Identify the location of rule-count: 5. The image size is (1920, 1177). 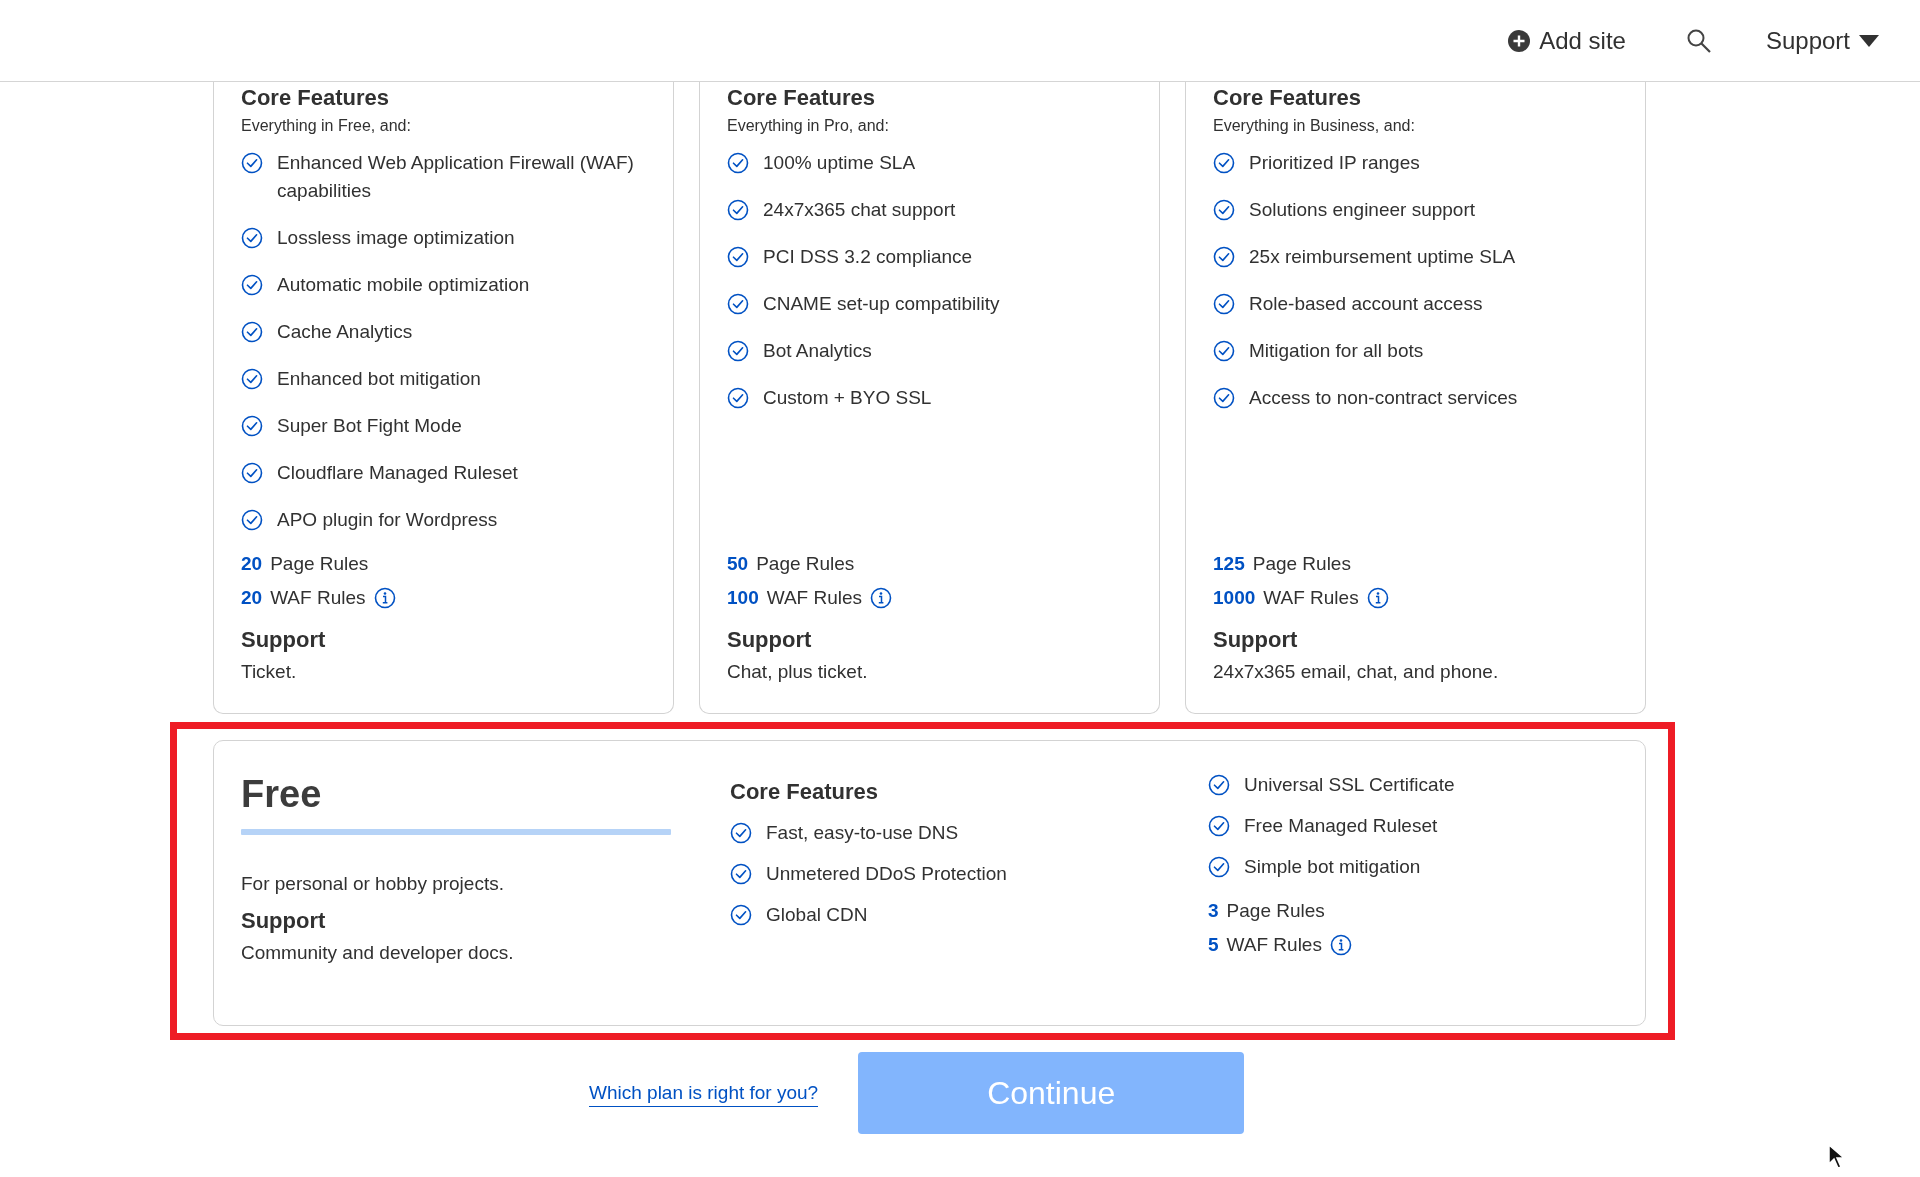
(1213, 945).